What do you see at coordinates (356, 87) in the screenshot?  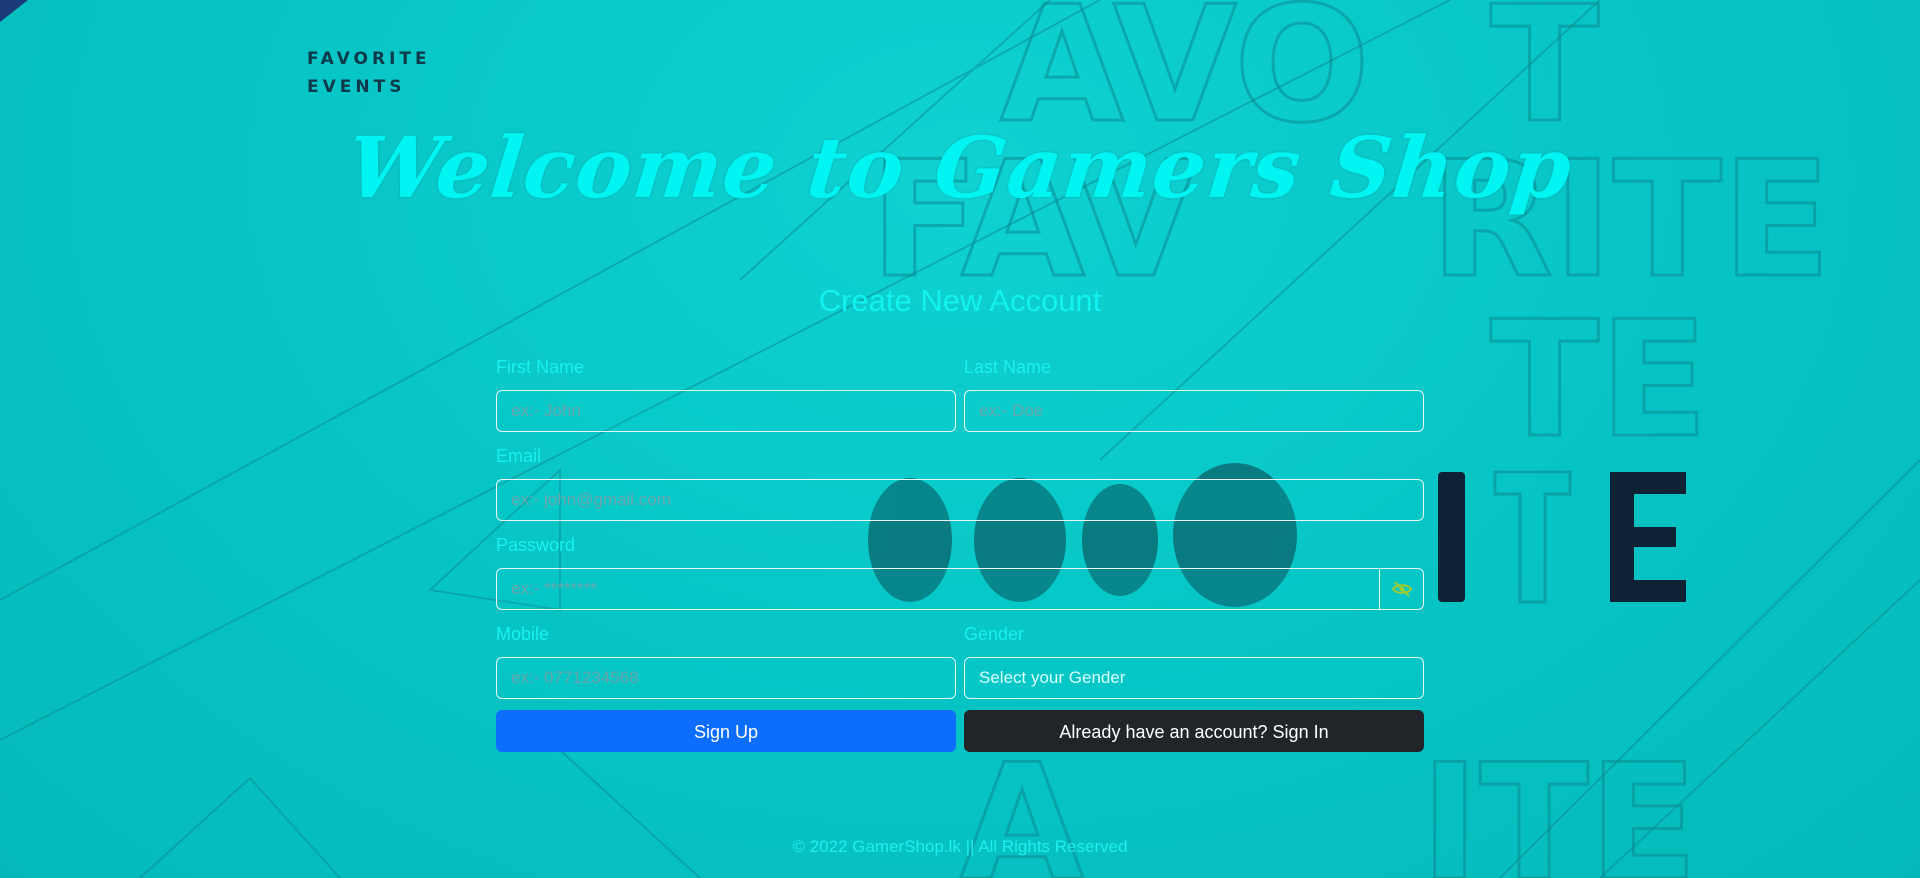 I see `brand-line-2: EVENTS` at bounding box center [356, 87].